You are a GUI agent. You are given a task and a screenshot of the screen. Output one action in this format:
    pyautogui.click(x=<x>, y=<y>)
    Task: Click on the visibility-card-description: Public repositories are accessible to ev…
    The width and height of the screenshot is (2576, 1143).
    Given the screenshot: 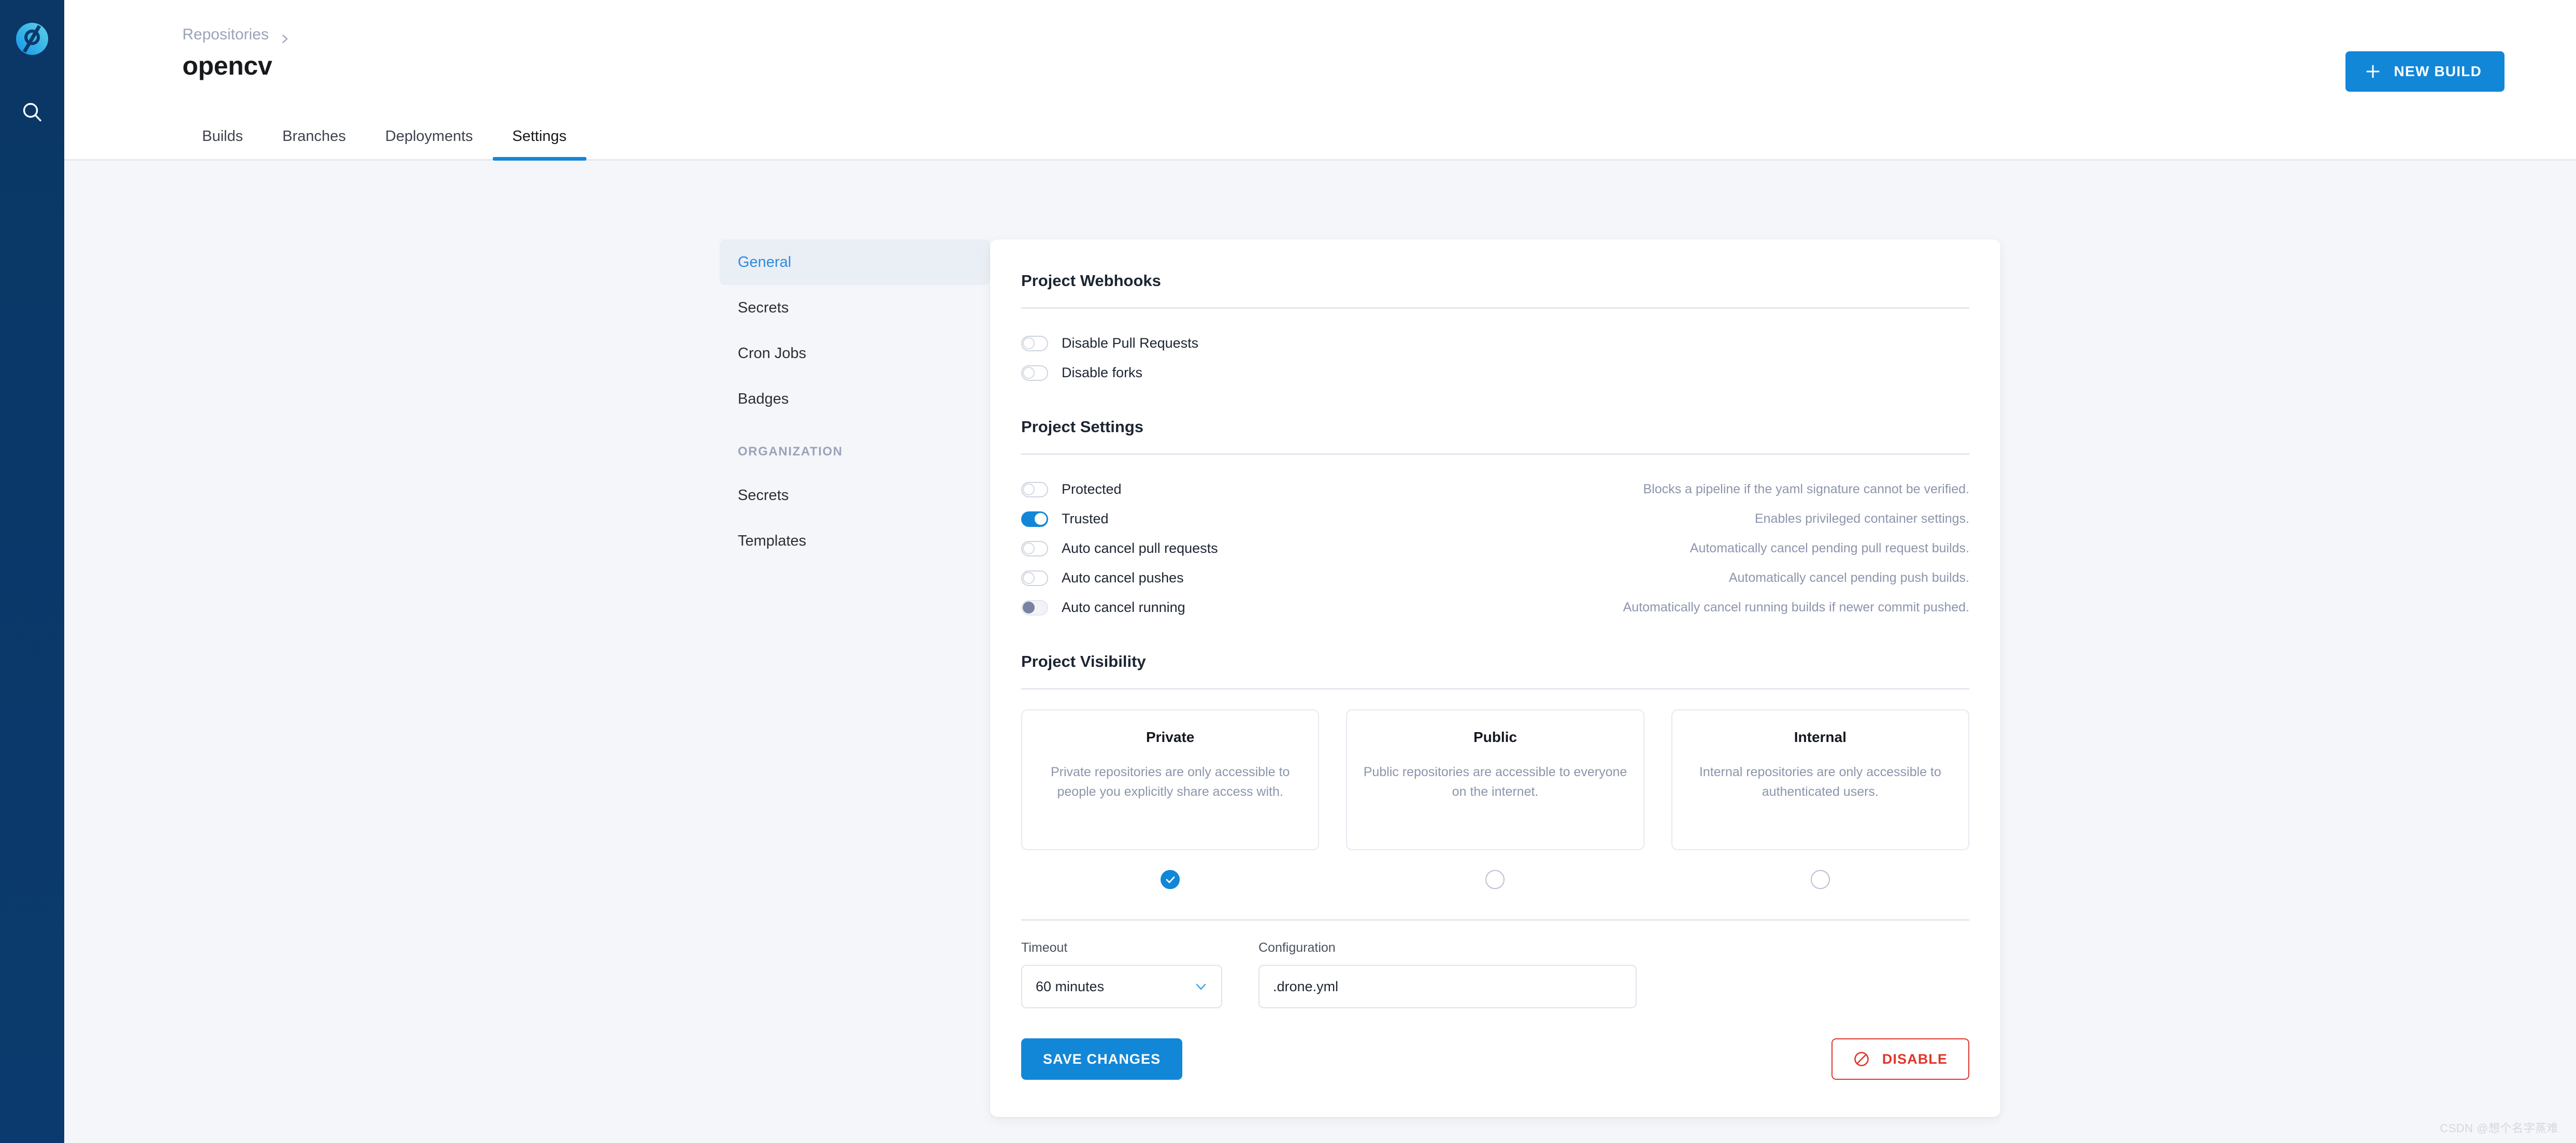 What is the action you would take?
    pyautogui.click(x=1495, y=782)
    